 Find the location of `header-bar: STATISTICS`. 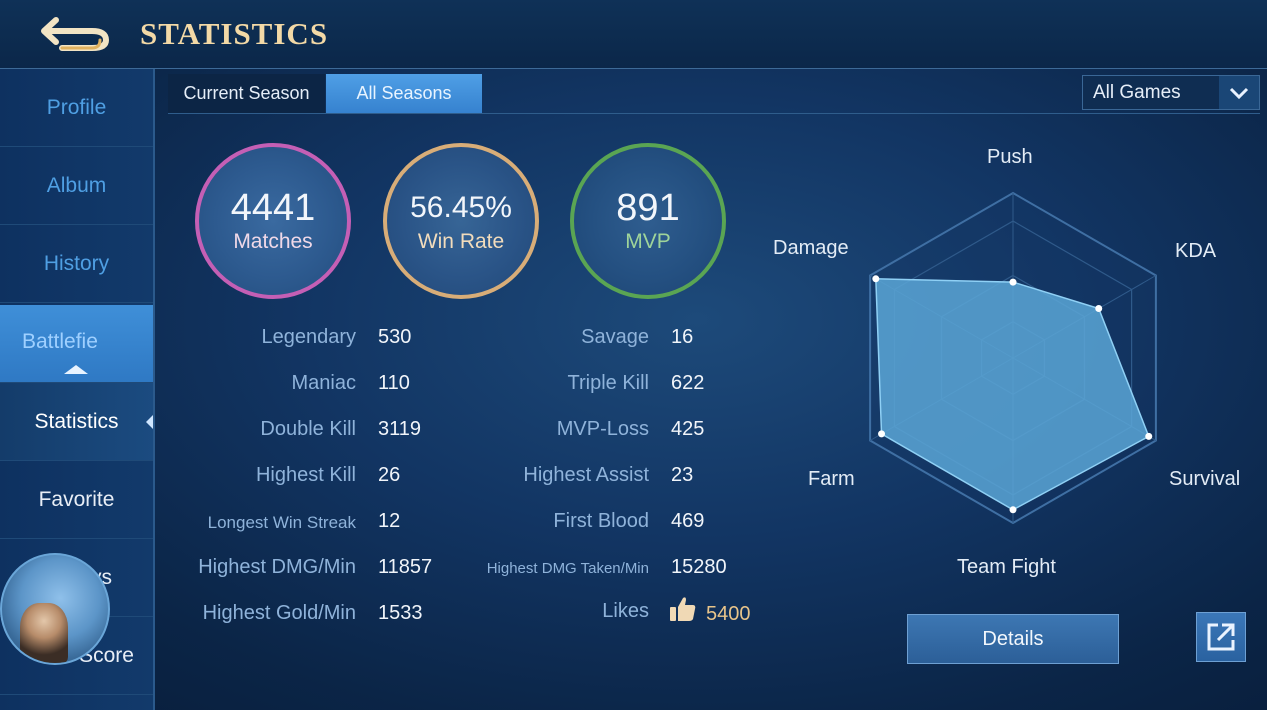

header-bar: STATISTICS is located at coordinates (633, 34).